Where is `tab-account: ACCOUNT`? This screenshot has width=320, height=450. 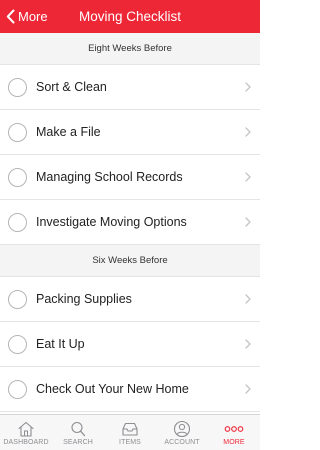 tab-account: ACCOUNT is located at coordinates (182, 432).